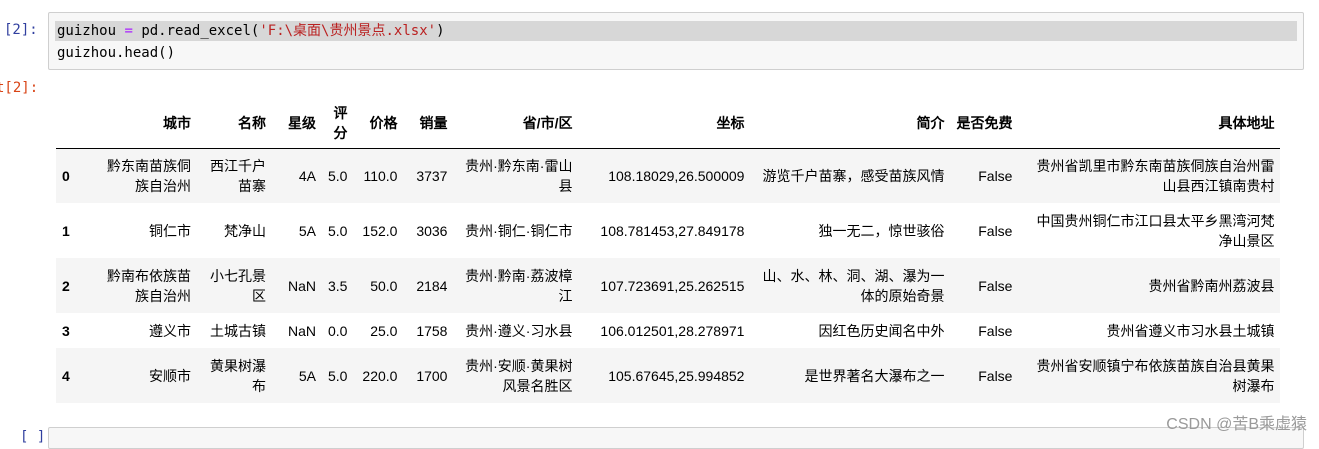 The width and height of the screenshot is (1319, 449). I want to click on row-index: 2, so click(66, 285).